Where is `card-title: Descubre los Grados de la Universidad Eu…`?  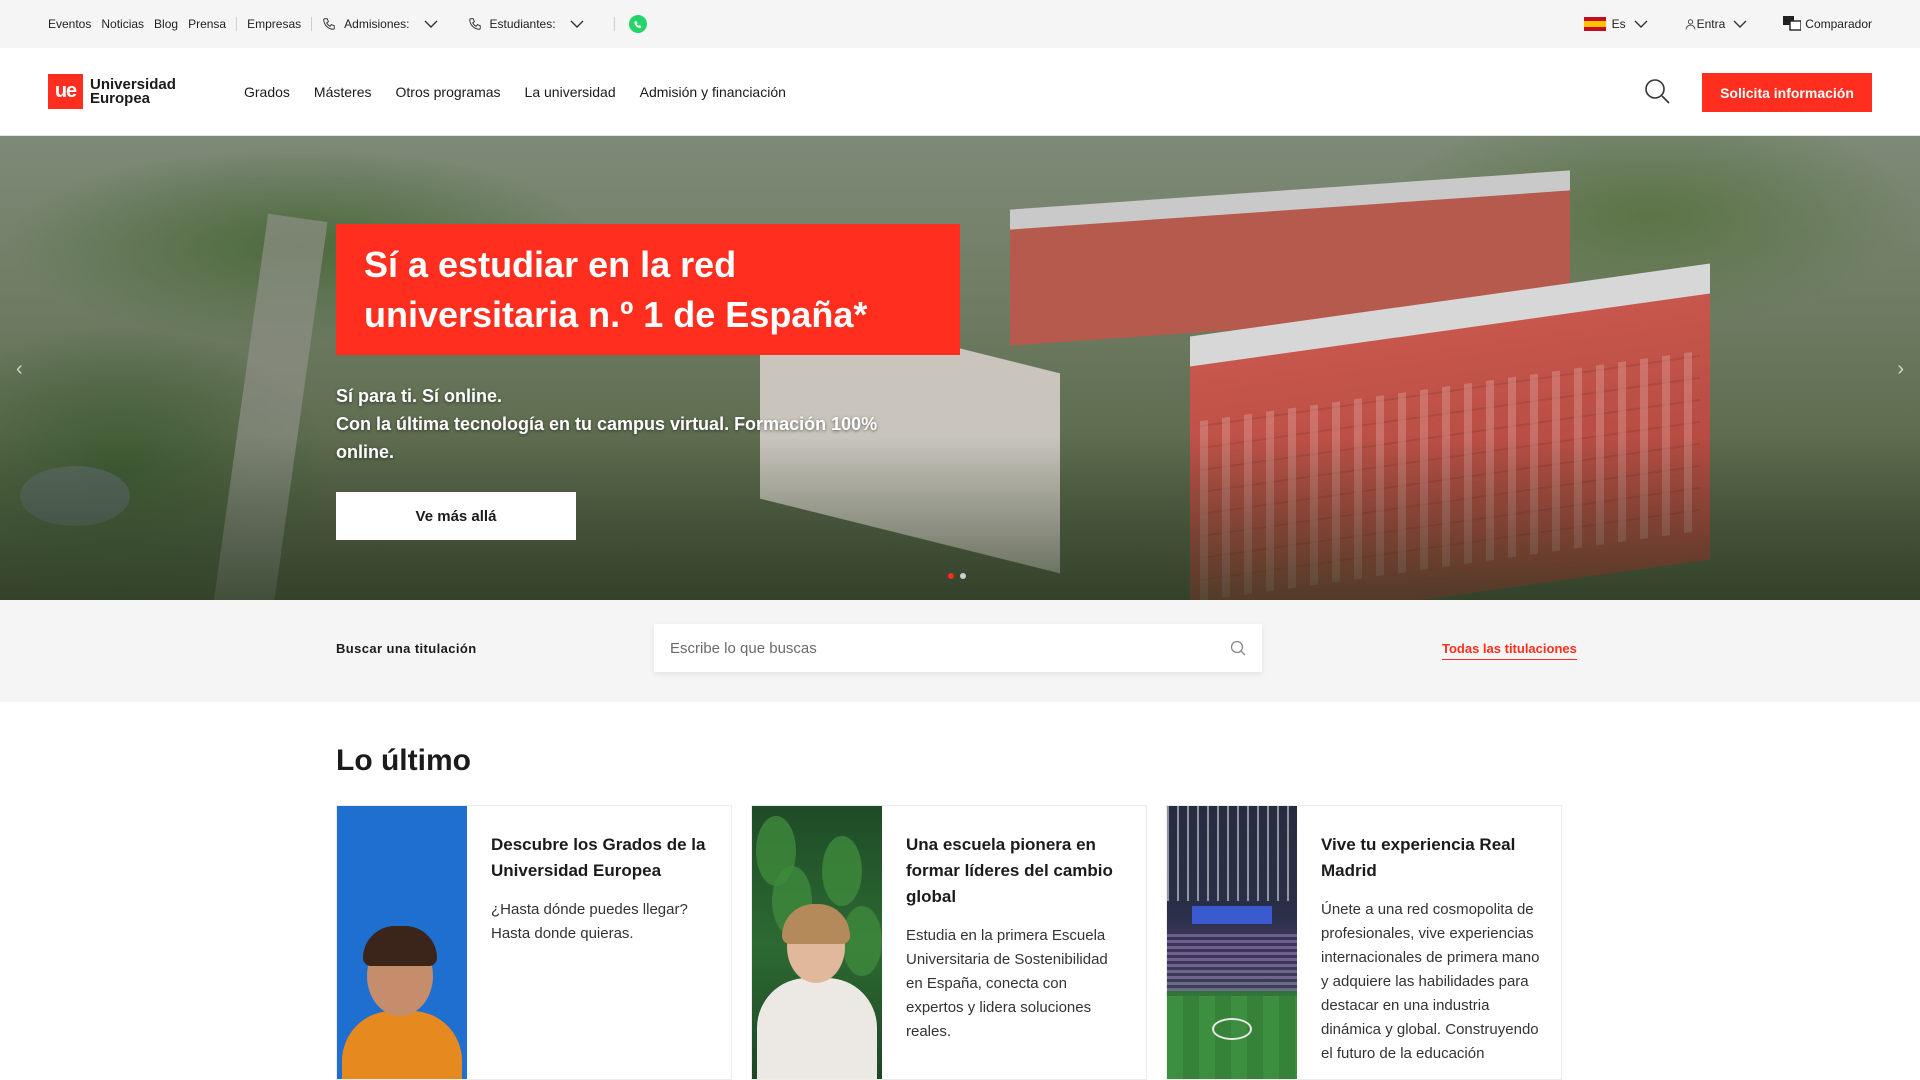 card-title: Descubre los Grados de la Universidad Eu… is located at coordinates (602, 858).